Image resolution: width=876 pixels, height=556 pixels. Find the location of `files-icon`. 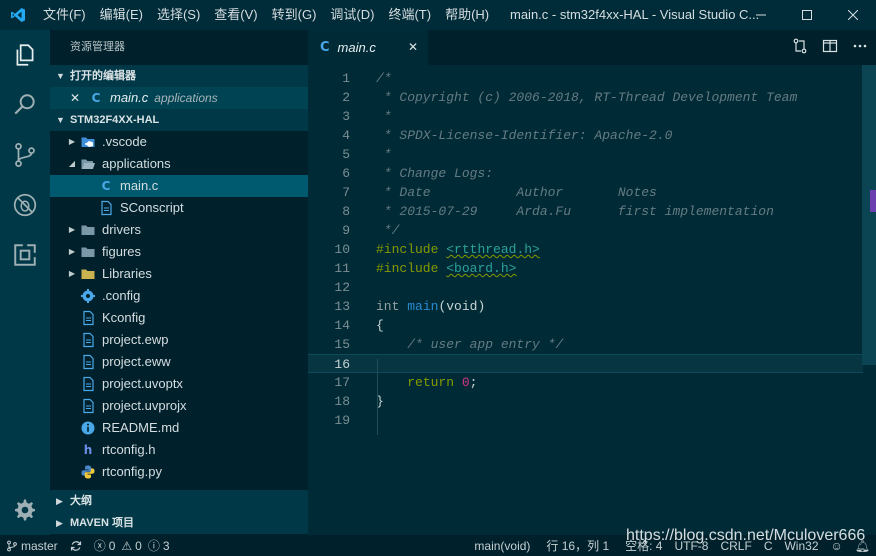

files-icon is located at coordinates (25, 55).